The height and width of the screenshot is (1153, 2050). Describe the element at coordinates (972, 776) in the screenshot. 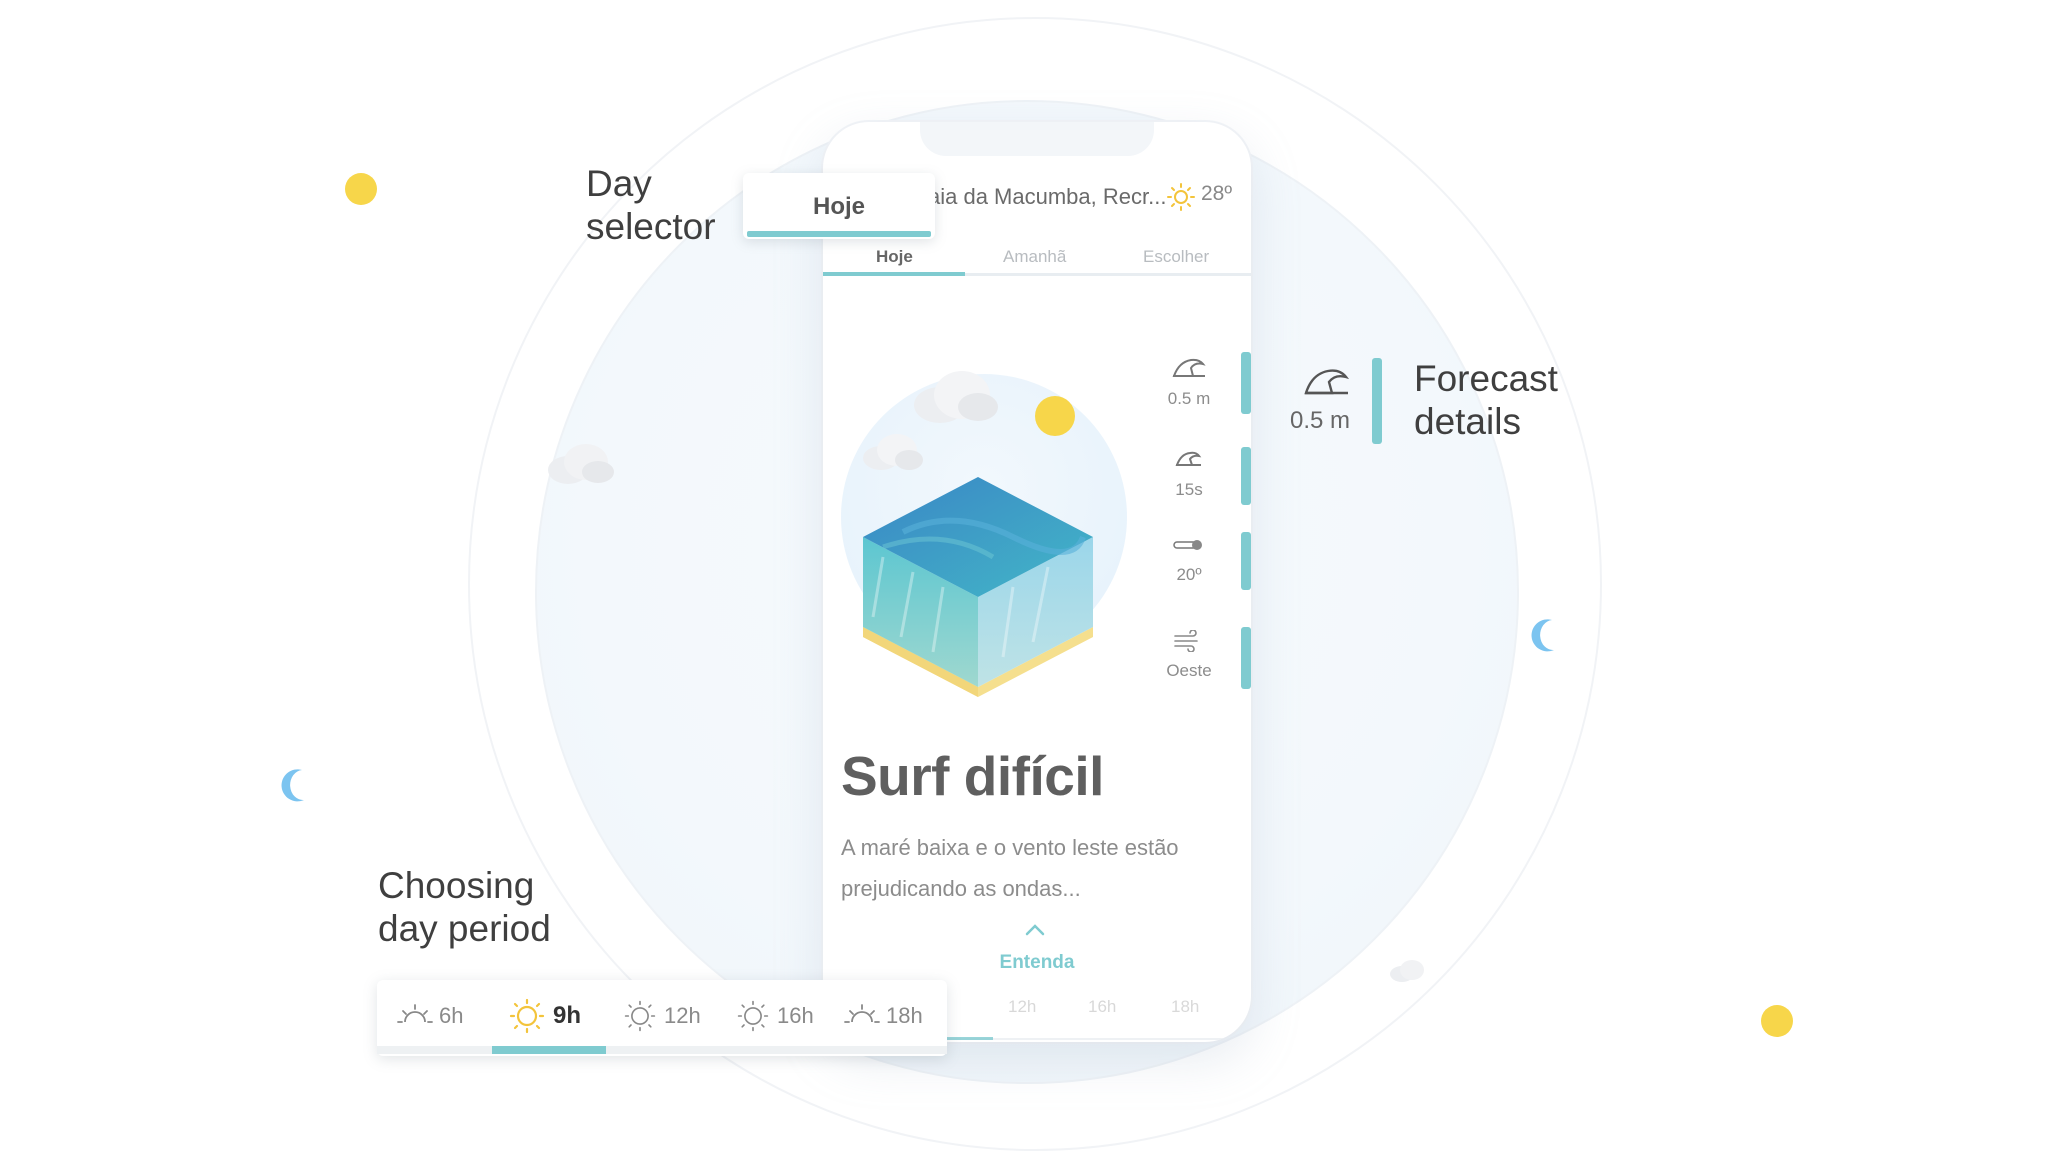

I see `surf-headline: Surf difícil` at that location.